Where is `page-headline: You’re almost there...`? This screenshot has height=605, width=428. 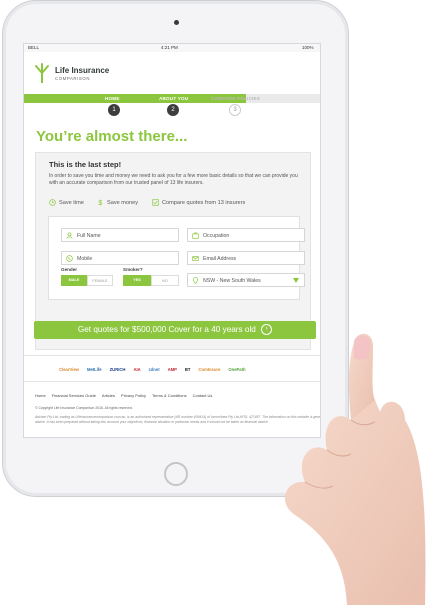 page-headline: You’re almost there... is located at coordinates (112, 136).